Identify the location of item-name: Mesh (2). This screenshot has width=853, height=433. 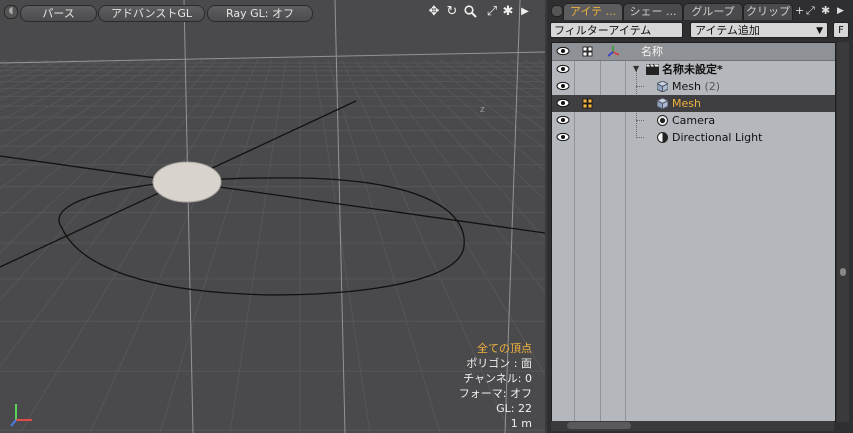
(696, 86).